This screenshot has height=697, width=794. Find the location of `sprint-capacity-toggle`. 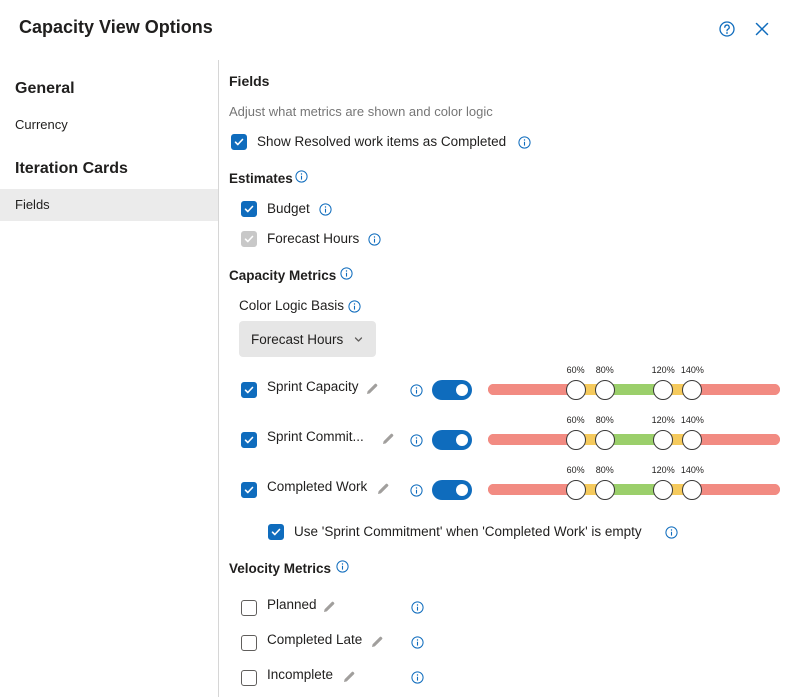

sprint-capacity-toggle is located at coordinates (452, 390).